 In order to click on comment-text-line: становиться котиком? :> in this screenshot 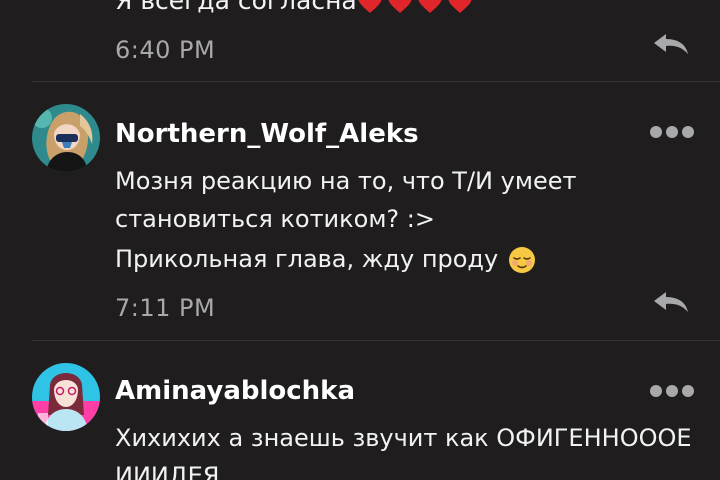, I will do `click(275, 219)`.